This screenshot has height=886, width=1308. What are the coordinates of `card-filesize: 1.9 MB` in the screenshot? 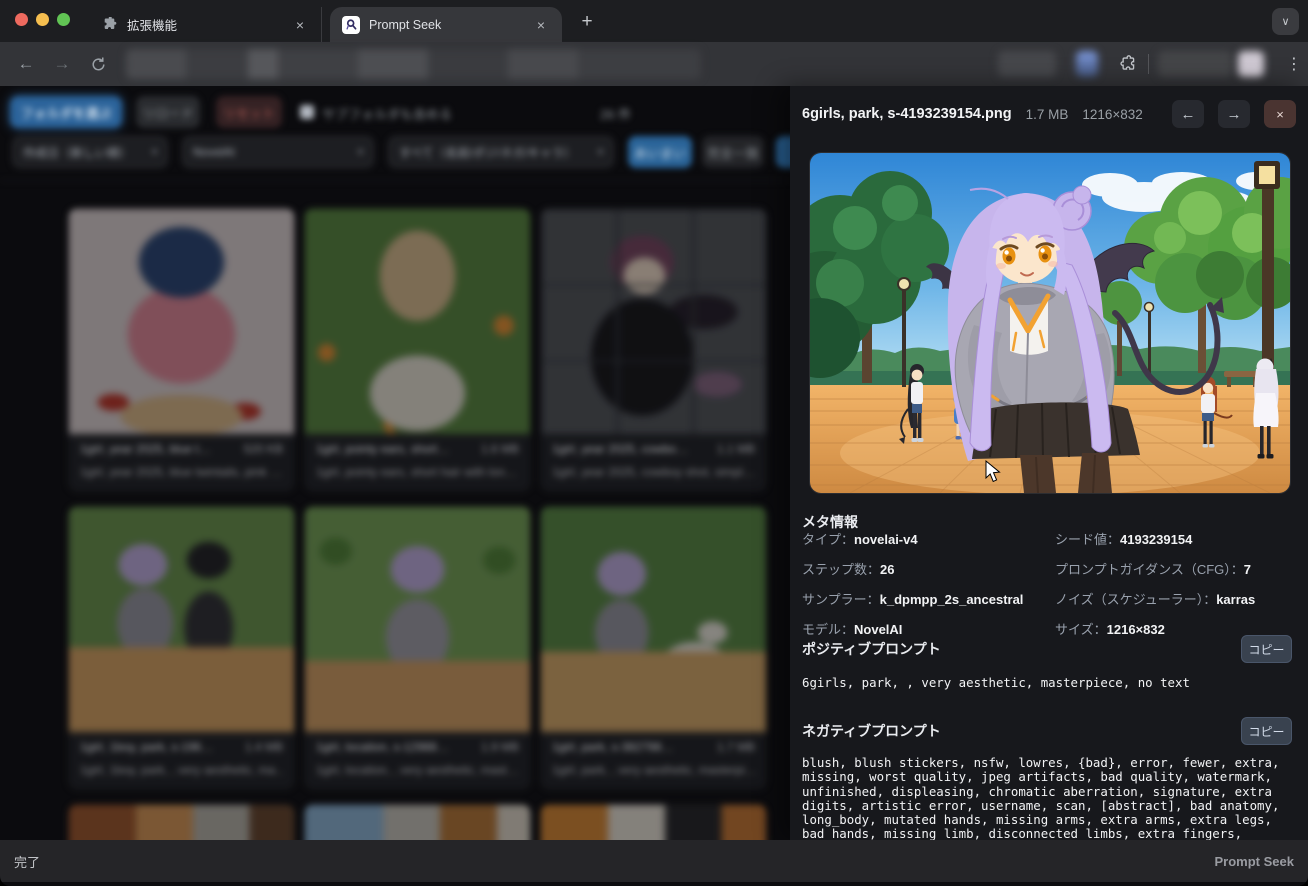 It's located at (499, 747).